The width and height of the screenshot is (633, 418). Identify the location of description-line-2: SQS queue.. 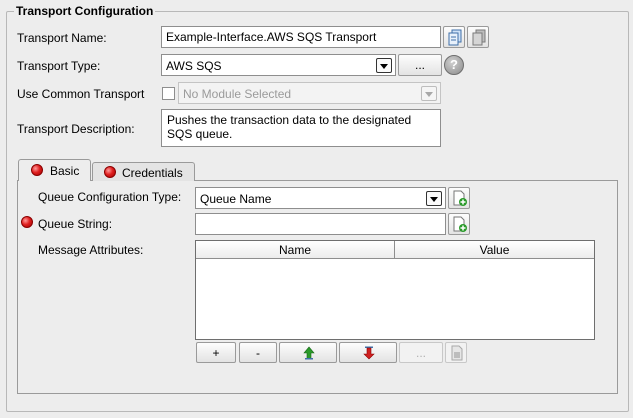
(200, 134).